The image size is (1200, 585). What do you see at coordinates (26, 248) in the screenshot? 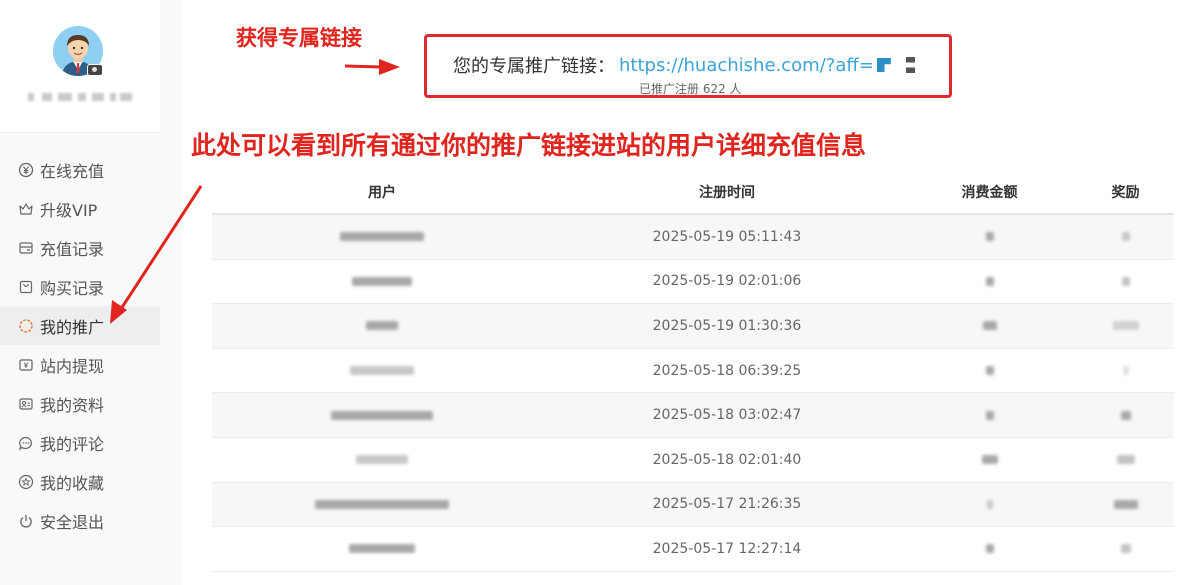
I see `wallet-icon` at bounding box center [26, 248].